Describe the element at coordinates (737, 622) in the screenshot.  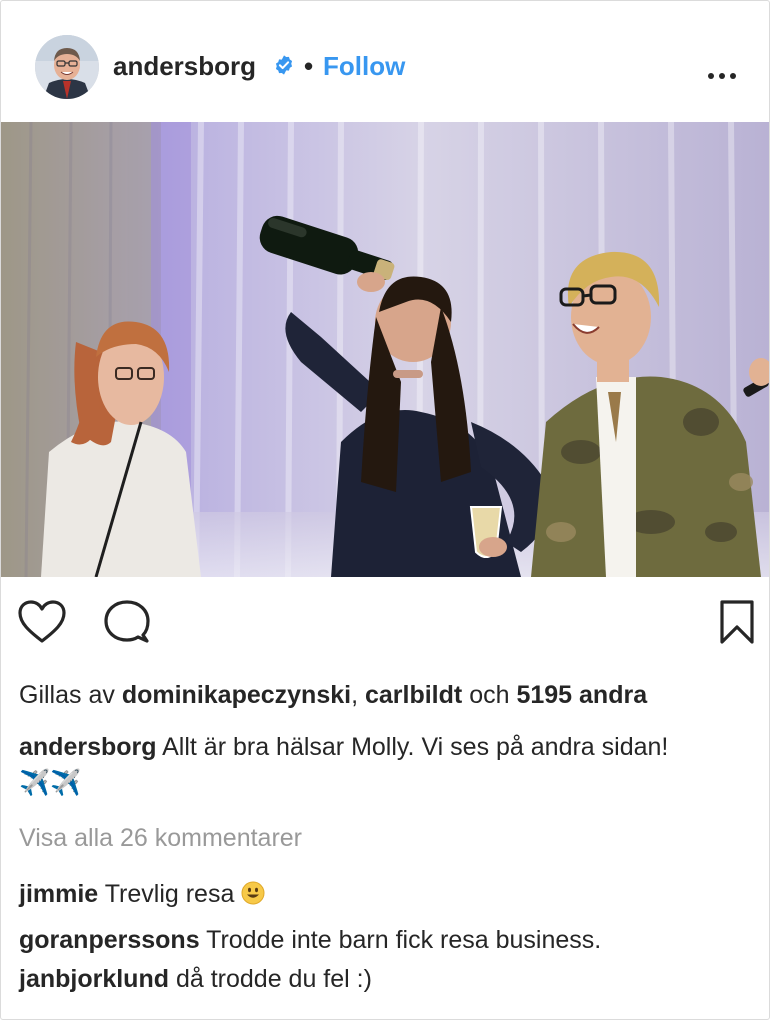
I see `save-bookmark-icon` at that location.